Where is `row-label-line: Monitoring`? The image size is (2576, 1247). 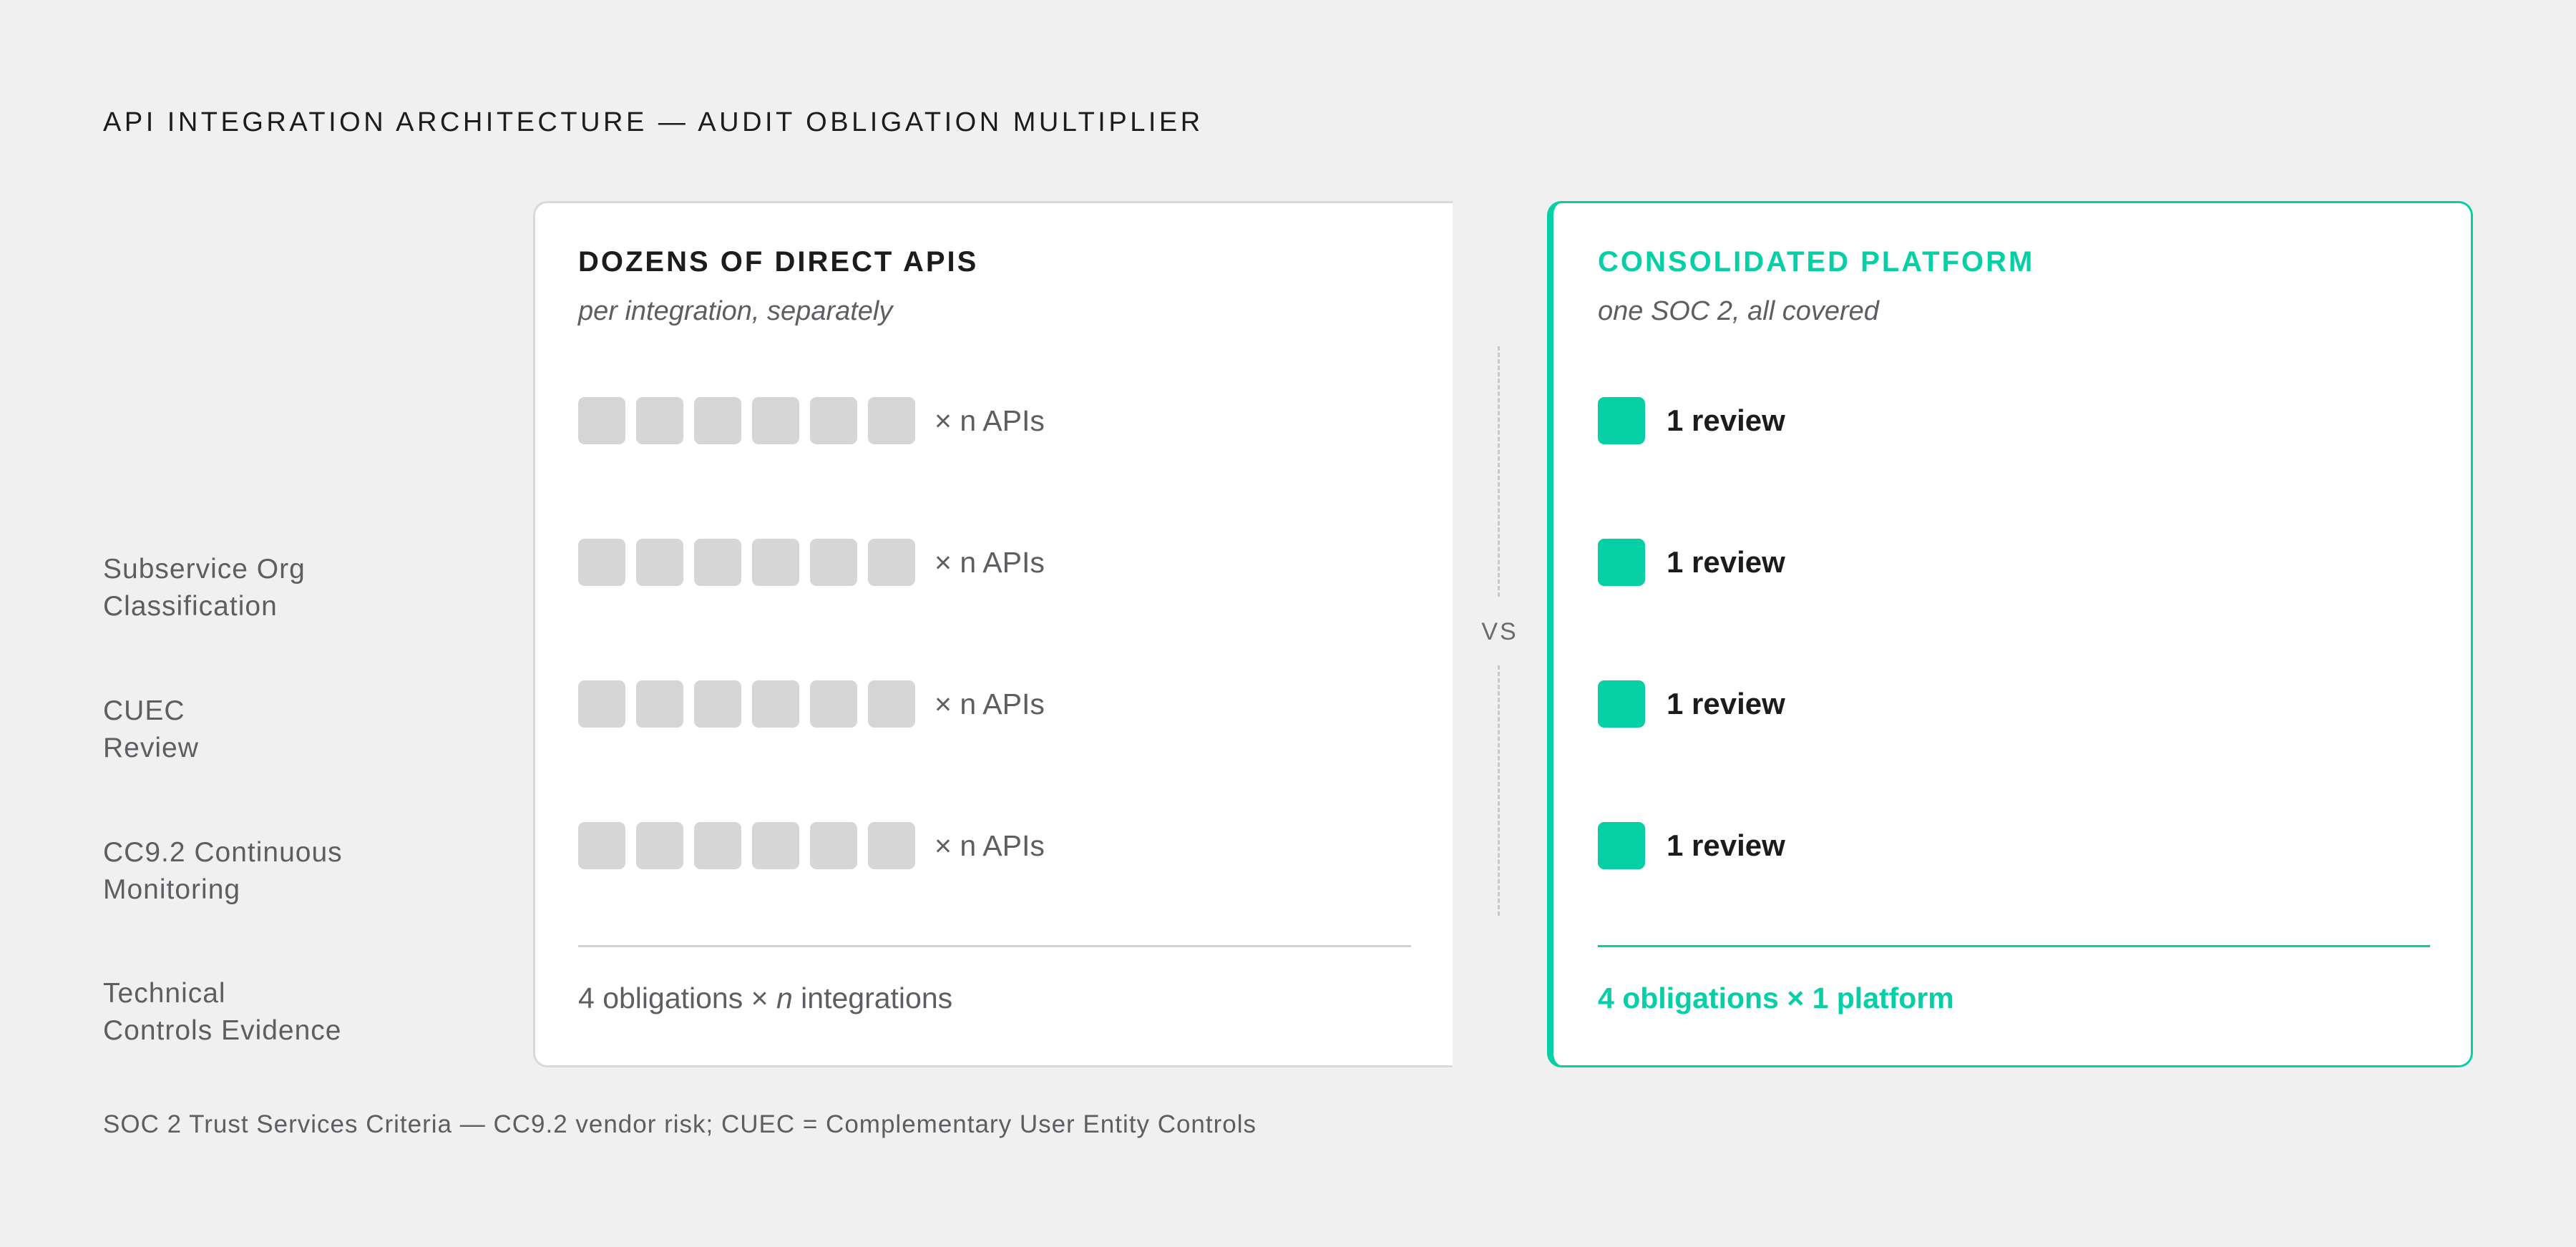 row-label-line: Monitoring is located at coordinates (172, 889).